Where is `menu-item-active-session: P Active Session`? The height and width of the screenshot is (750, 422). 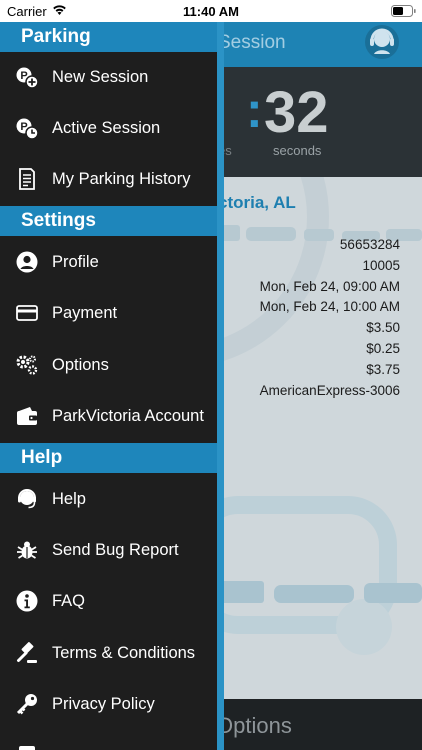
menu-item-active-session: P Active Session is located at coordinates (108, 128).